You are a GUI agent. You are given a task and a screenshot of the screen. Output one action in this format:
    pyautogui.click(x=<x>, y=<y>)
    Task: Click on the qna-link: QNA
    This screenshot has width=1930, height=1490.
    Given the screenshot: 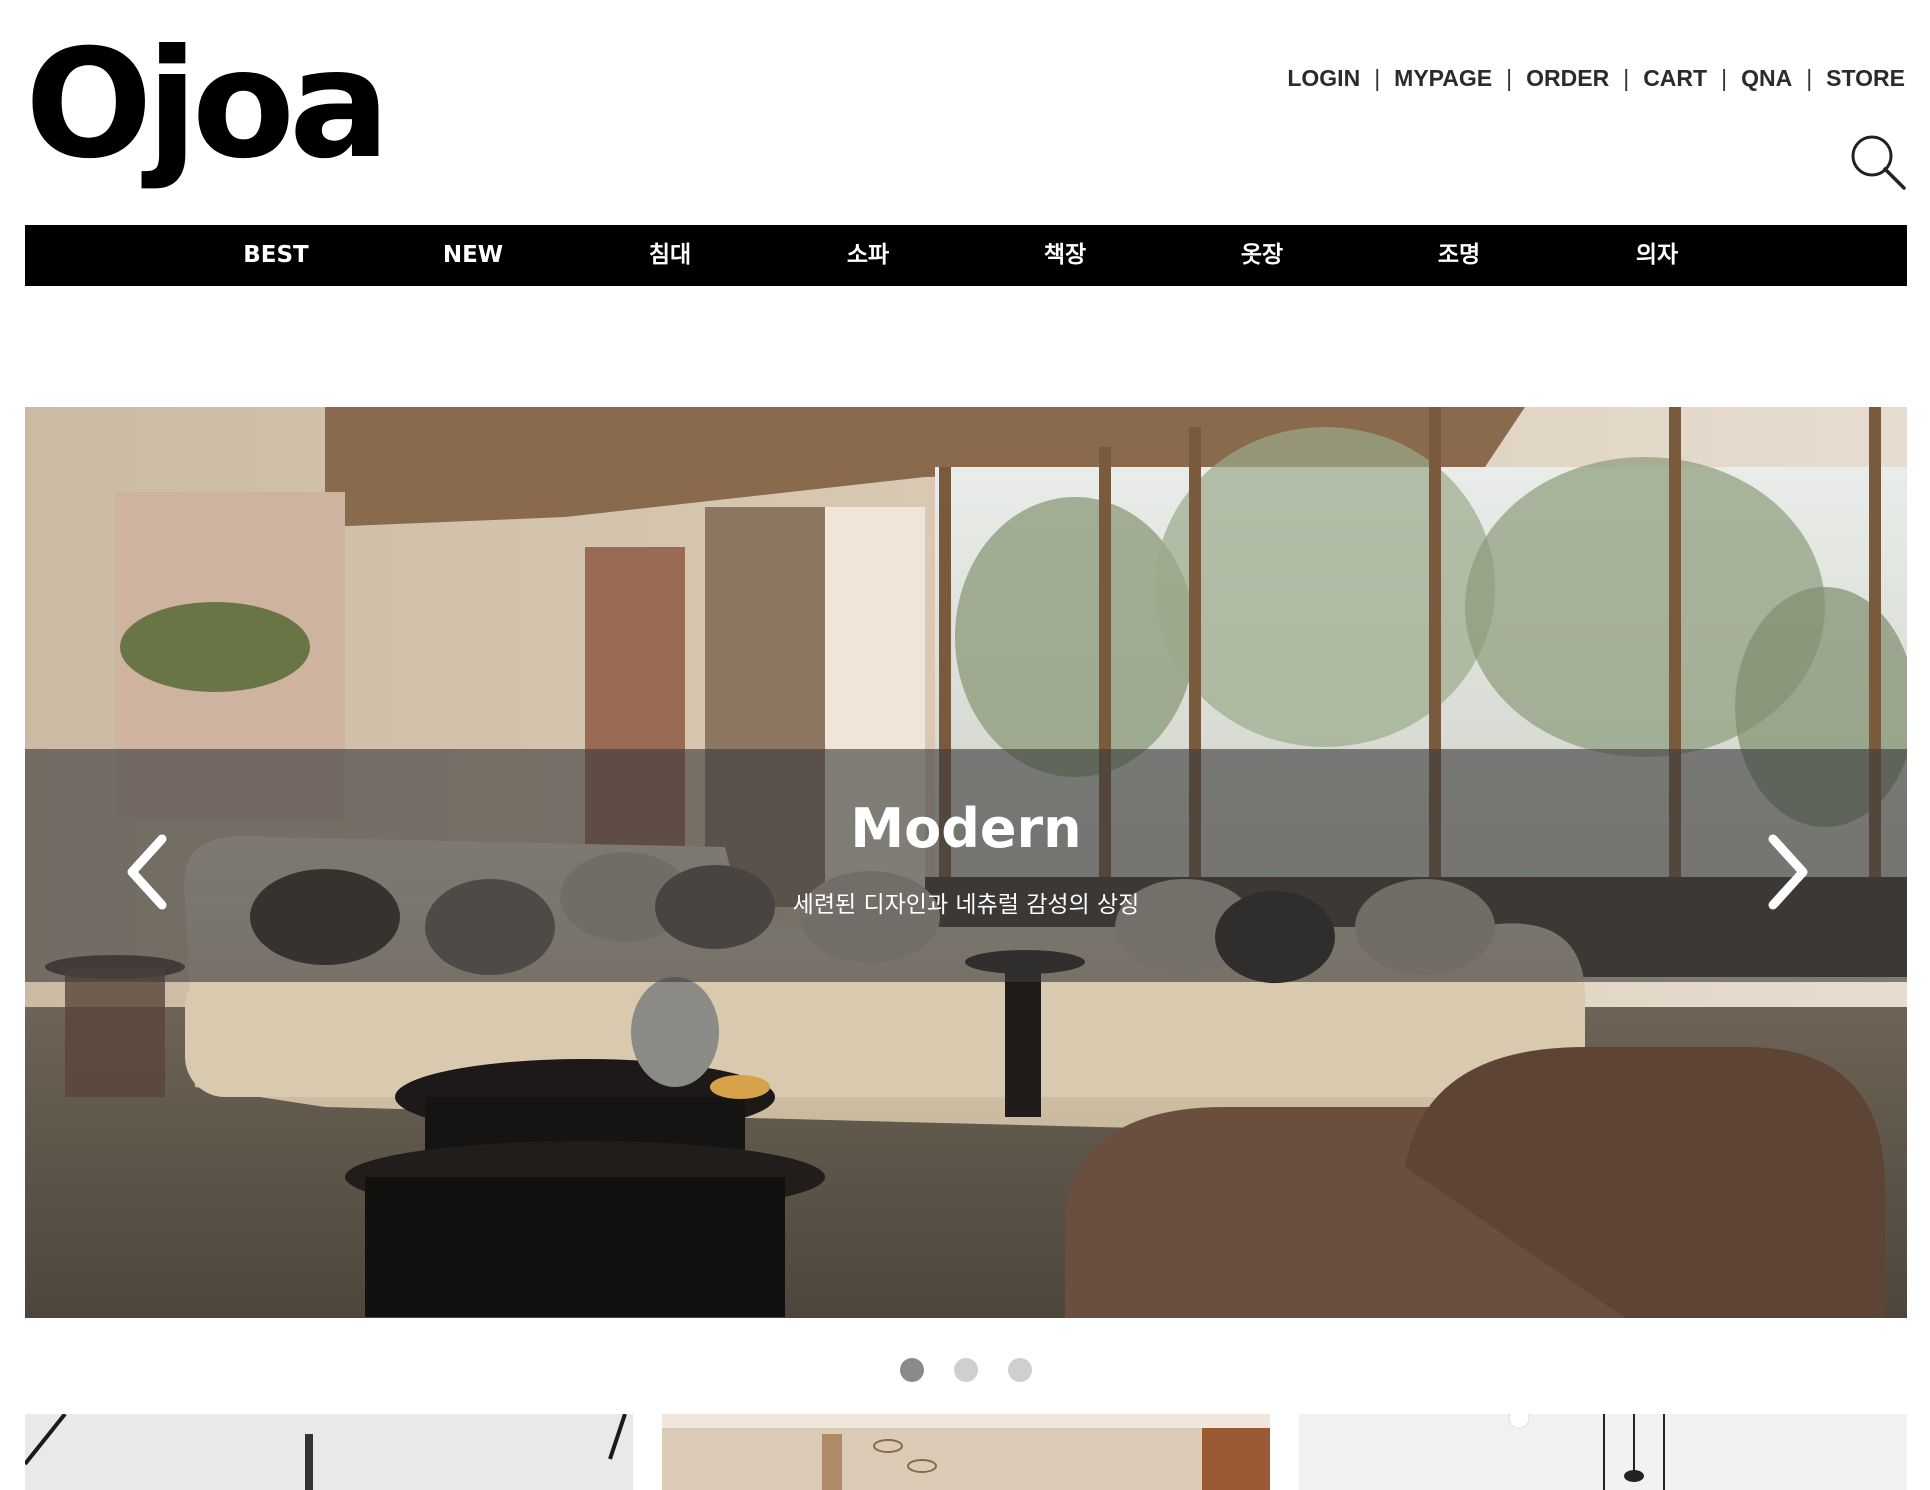 What is the action you would take?
    pyautogui.click(x=1766, y=78)
    